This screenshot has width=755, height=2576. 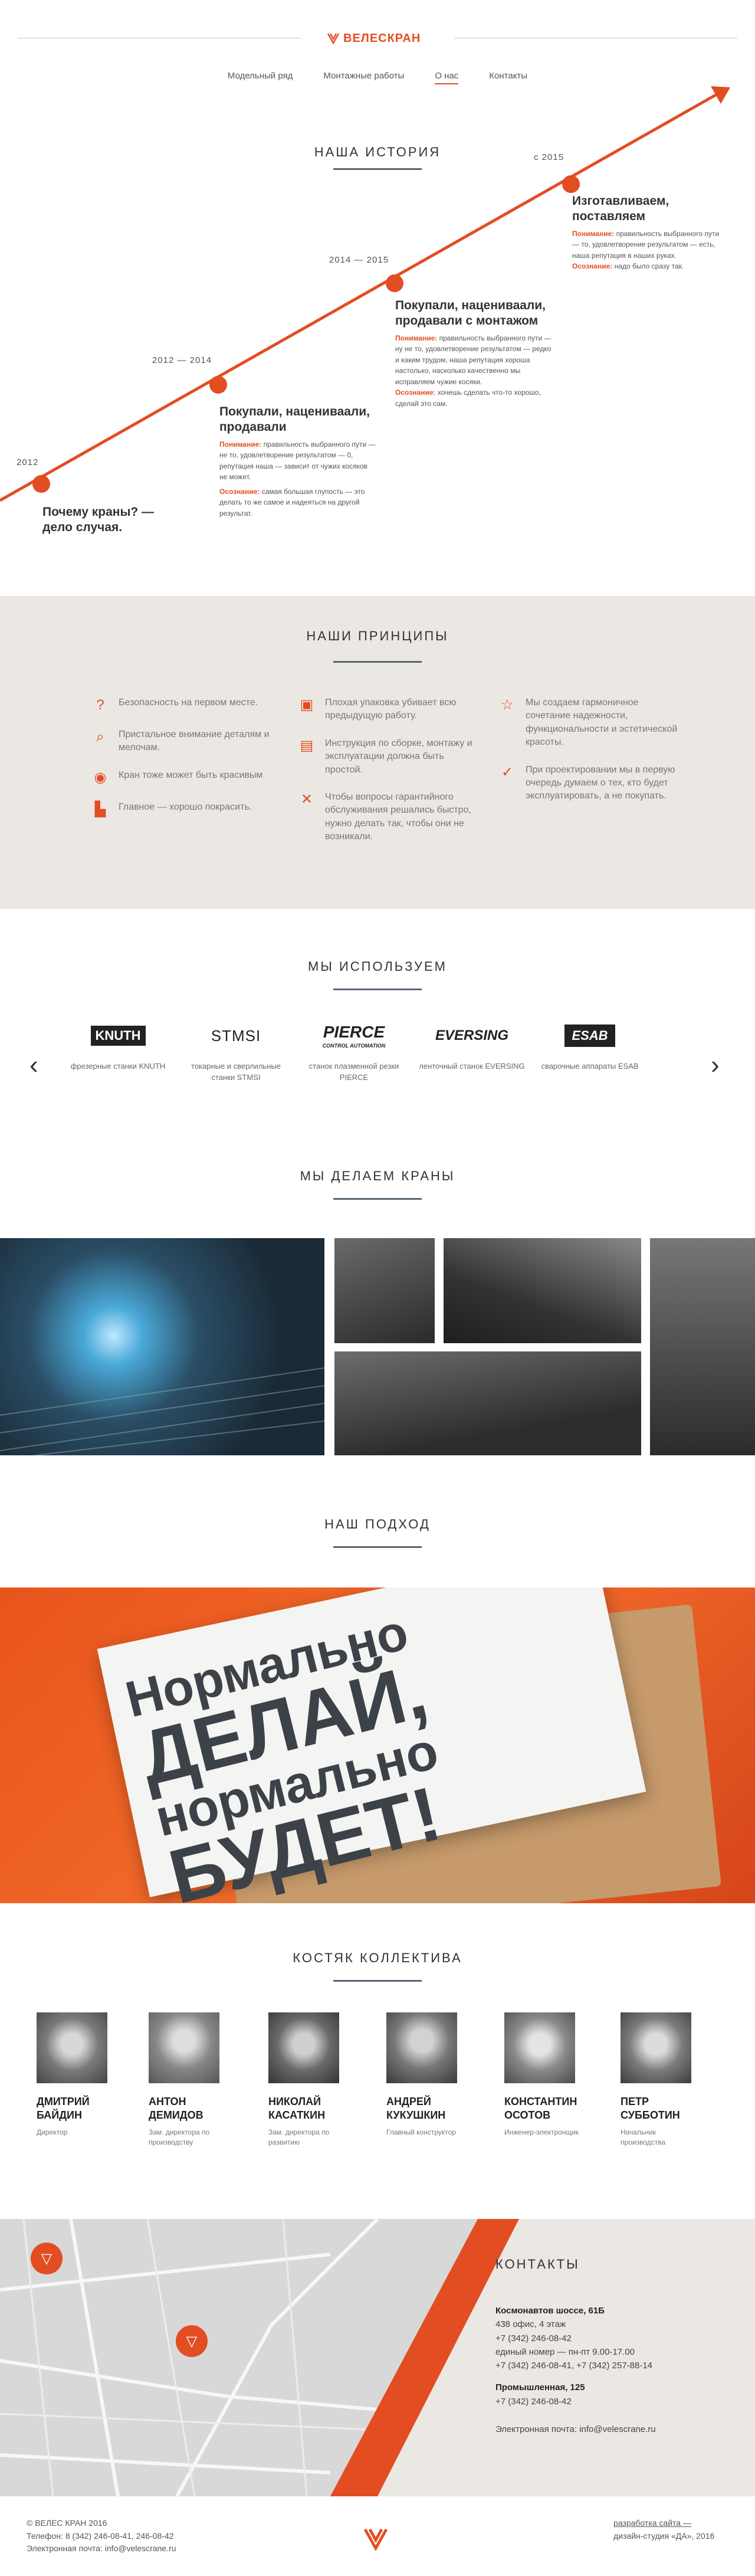 I want to click on brand-logo: ESAB, so click(x=590, y=1035).